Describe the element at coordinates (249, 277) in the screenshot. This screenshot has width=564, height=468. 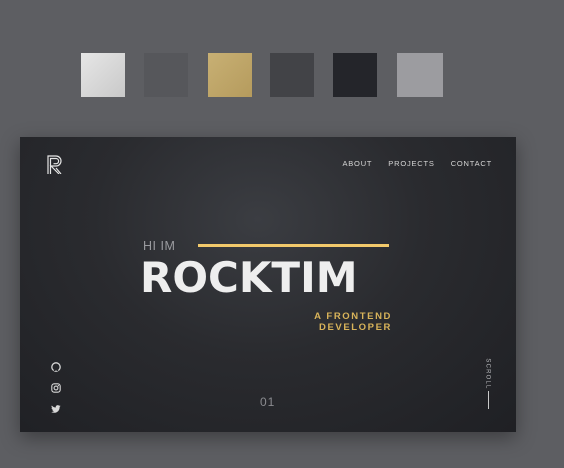
I see `hero-name: ROCKTIM` at that location.